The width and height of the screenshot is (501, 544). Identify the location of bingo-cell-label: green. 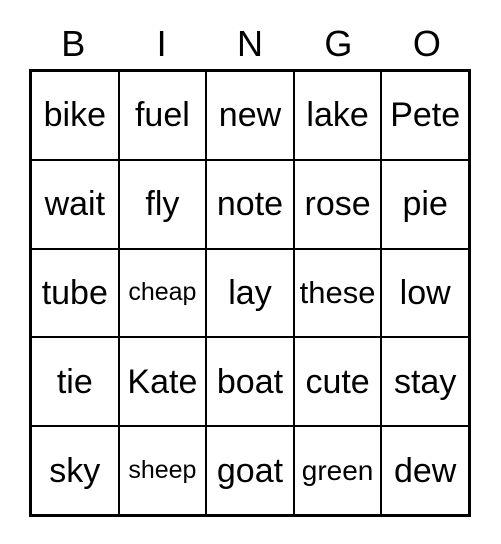
(337, 470).